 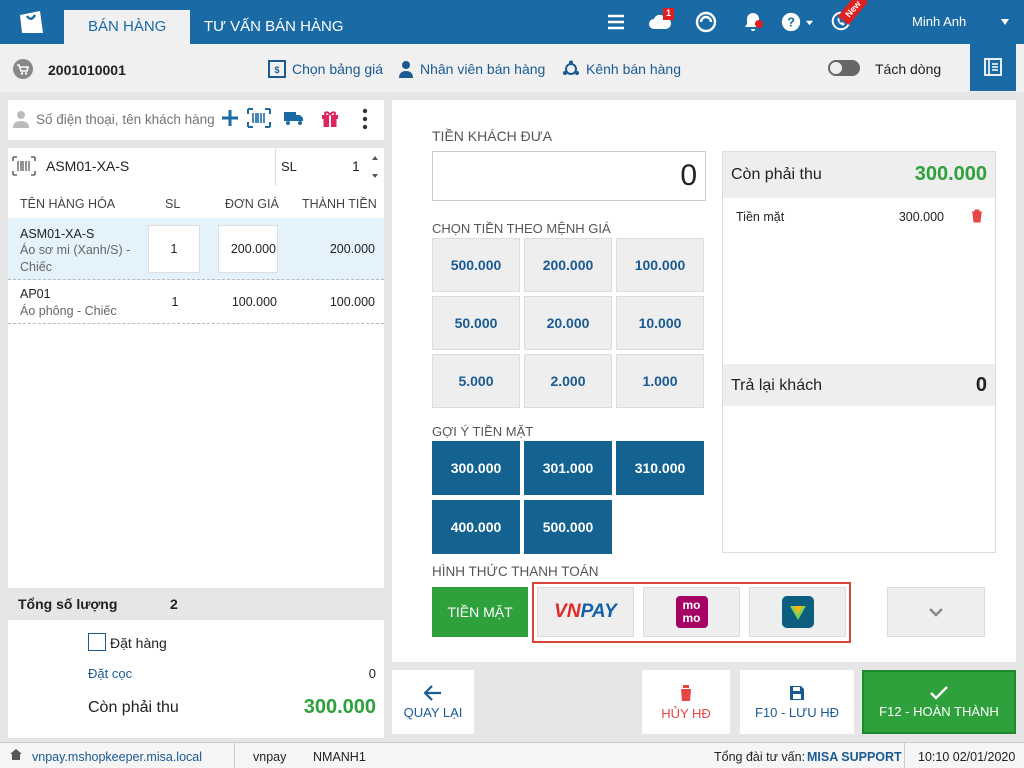 What do you see at coordinates (375, 167) in the screenshot?
I see `qty-spinner-icon` at bounding box center [375, 167].